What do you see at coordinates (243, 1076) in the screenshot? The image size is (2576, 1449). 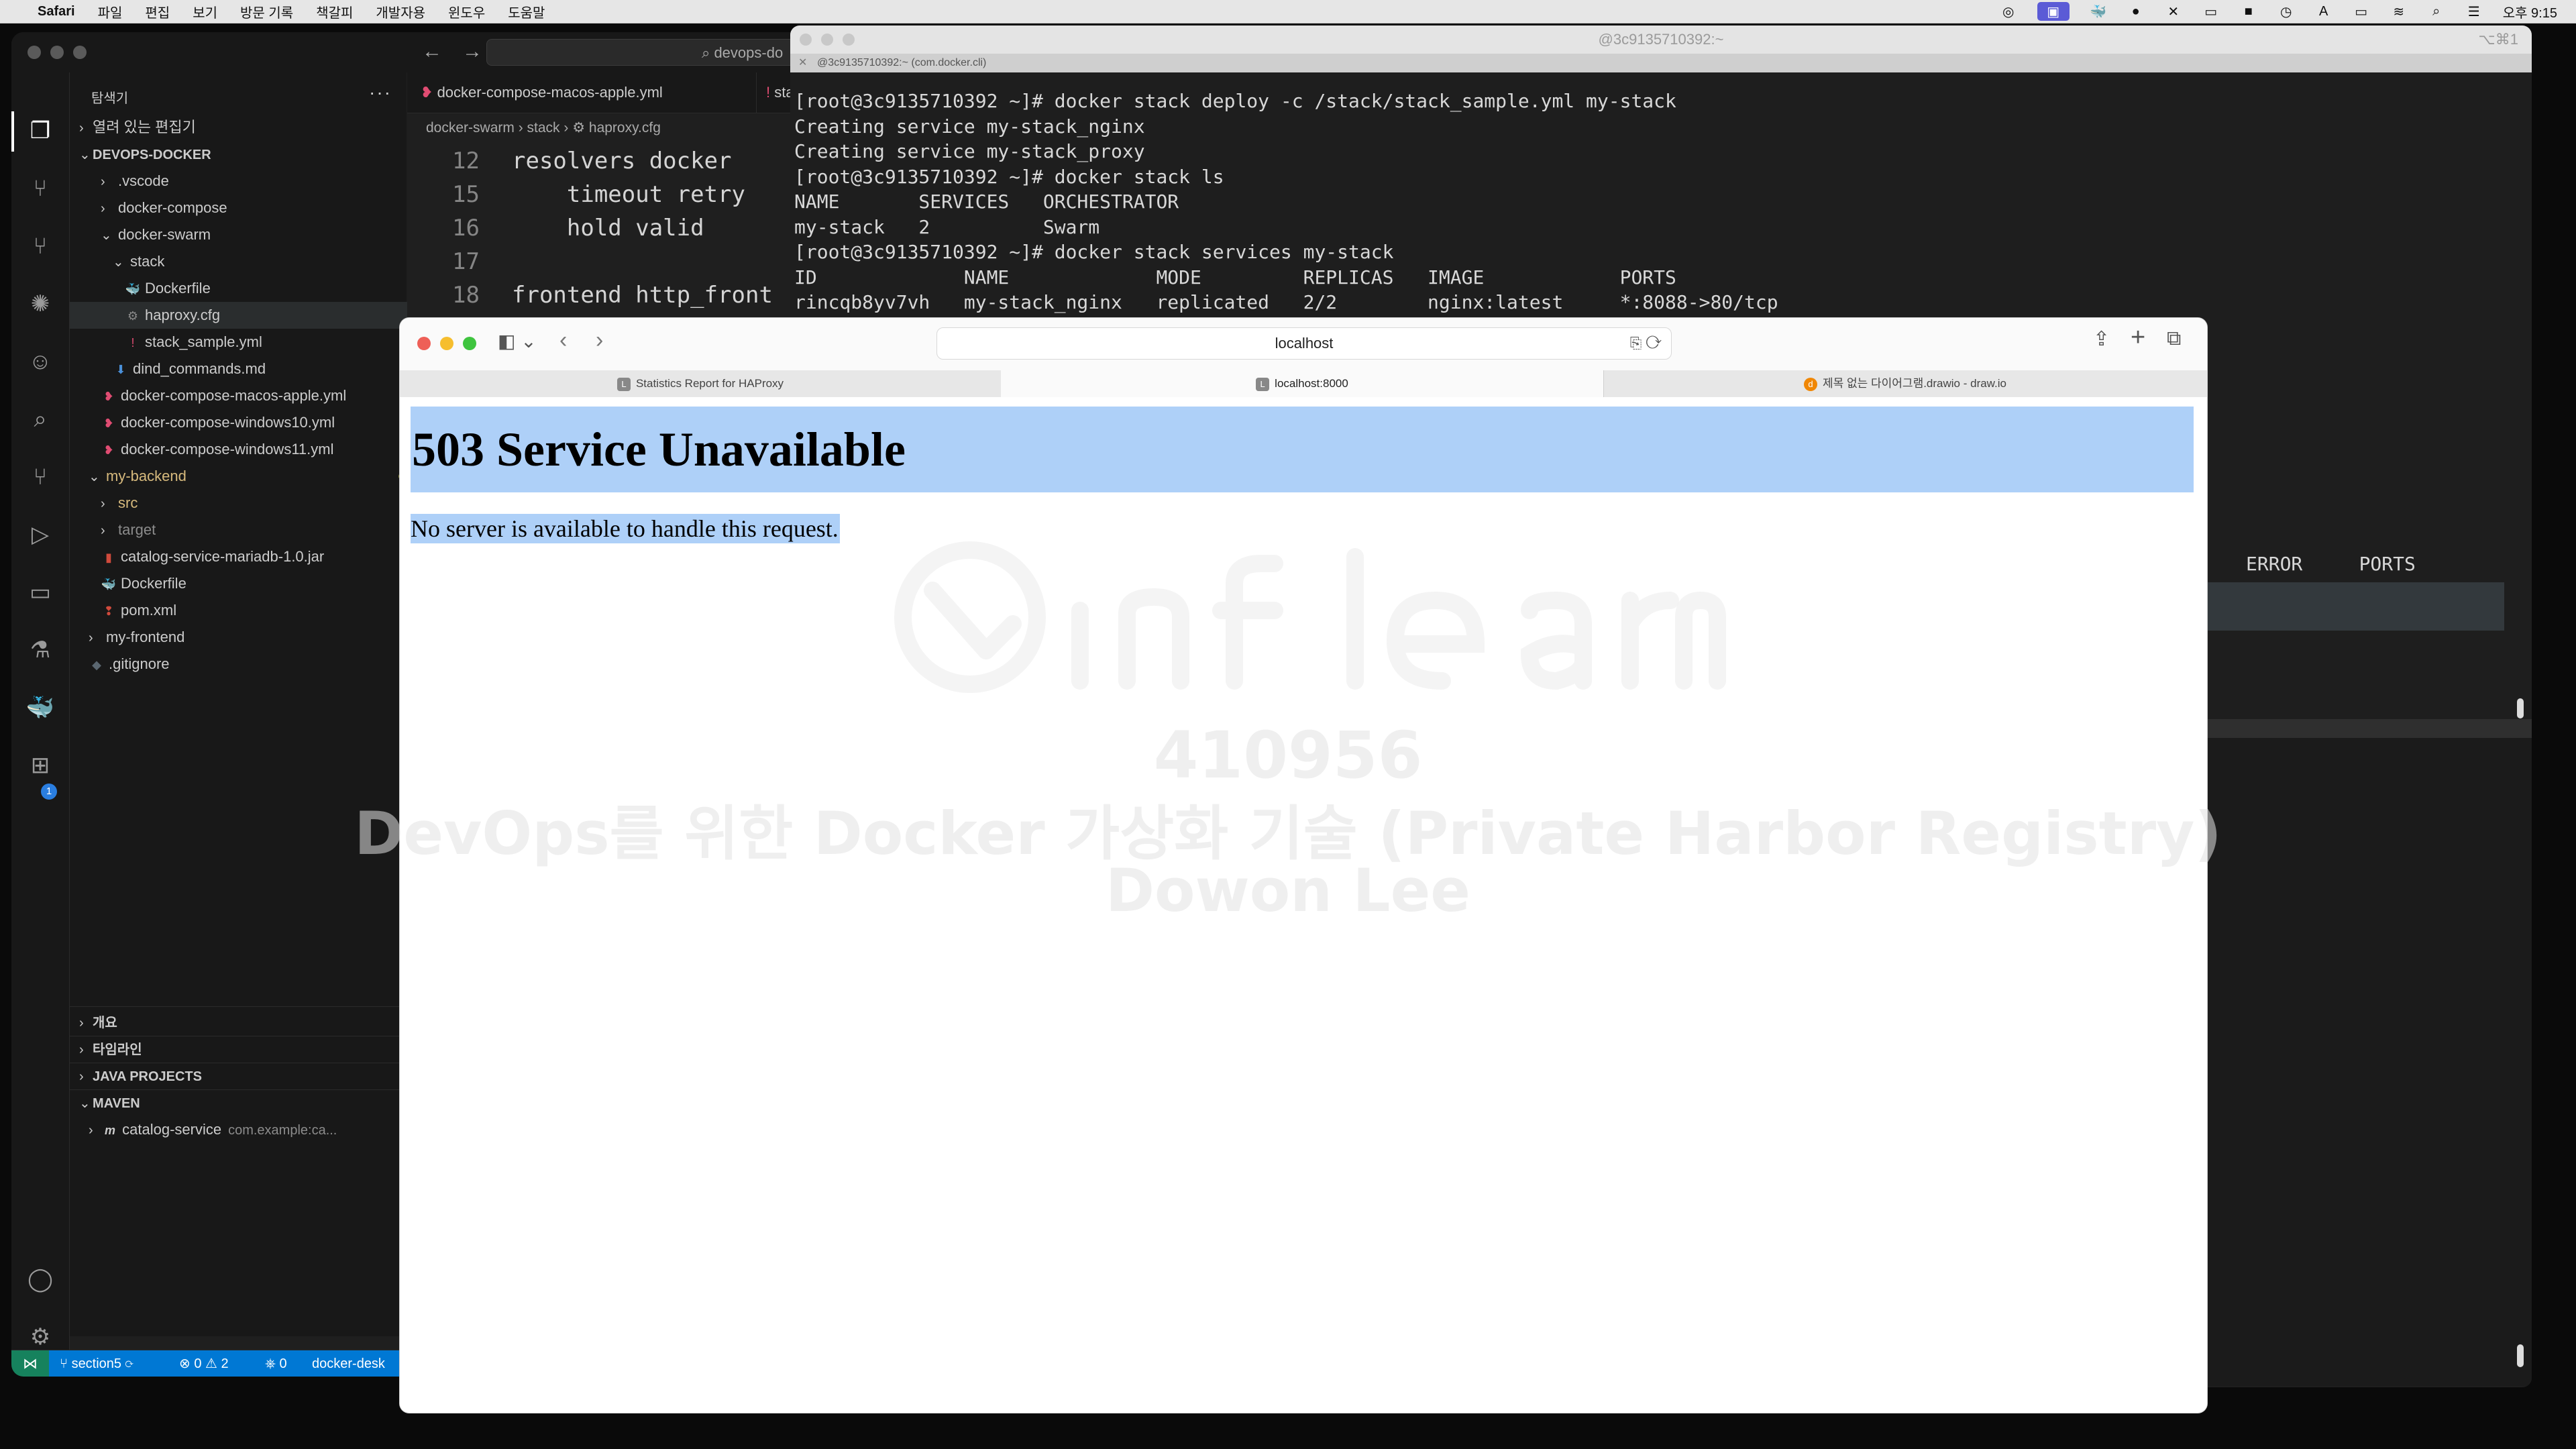 I see `java-projects-section: › JAVA PROJECTS` at bounding box center [243, 1076].